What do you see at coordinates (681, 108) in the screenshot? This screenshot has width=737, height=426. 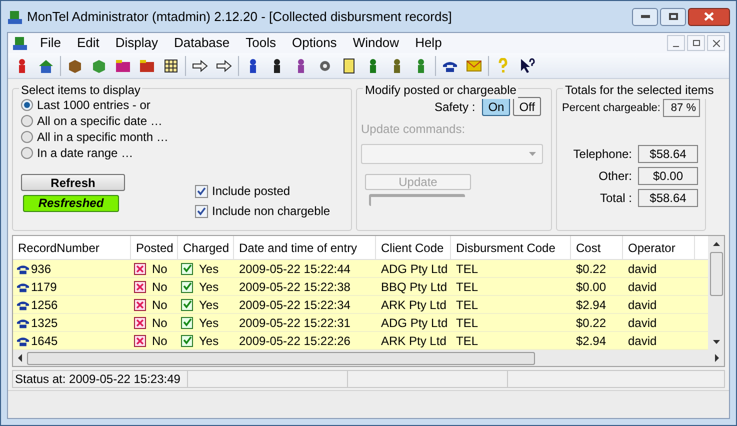 I see `percent-value: 87 %` at bounding box center [681, 108].